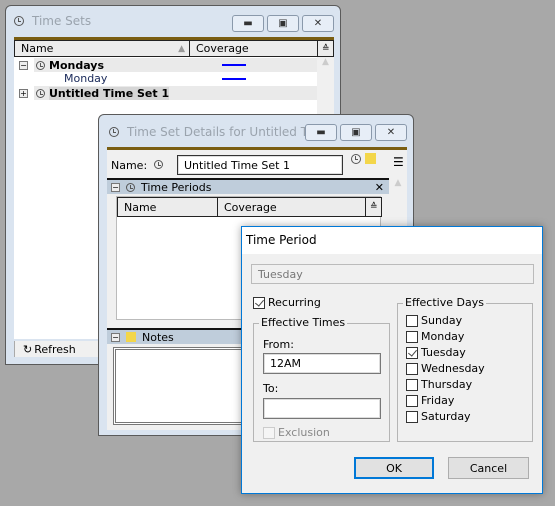  What do you see at coordinates (129, 165) in the screenshot?
I see `name-label: Name:` at bounding box center [129, 165].